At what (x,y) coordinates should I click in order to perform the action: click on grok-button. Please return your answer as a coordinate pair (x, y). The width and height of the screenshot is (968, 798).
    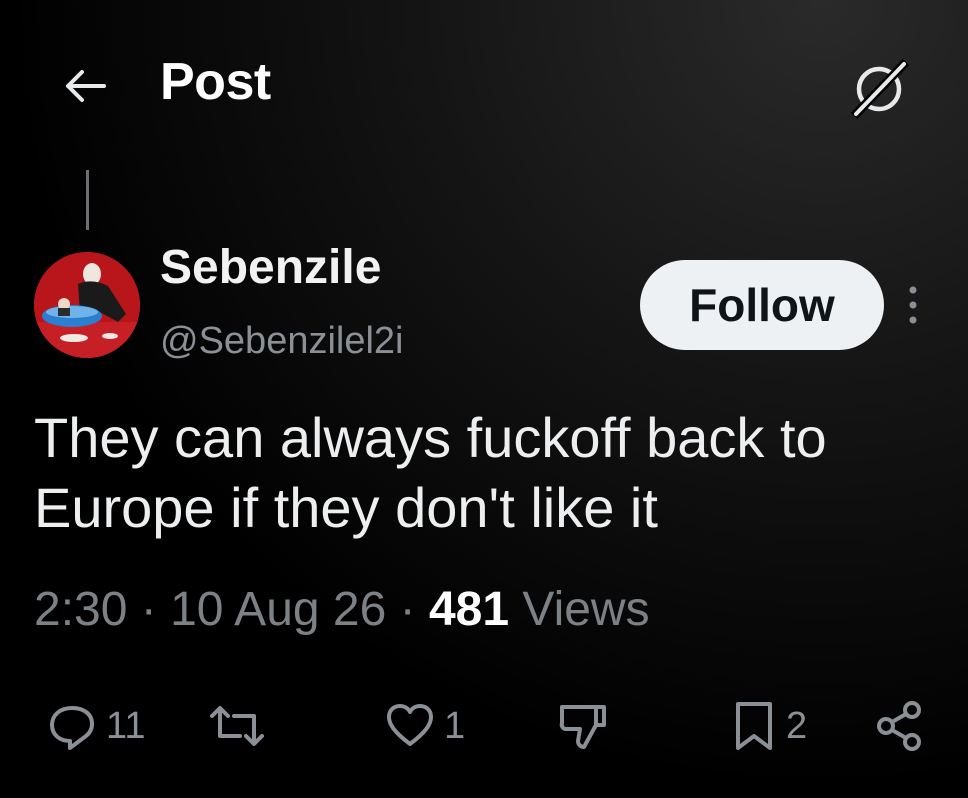
    Looking at the image, I should click on (879, 89).